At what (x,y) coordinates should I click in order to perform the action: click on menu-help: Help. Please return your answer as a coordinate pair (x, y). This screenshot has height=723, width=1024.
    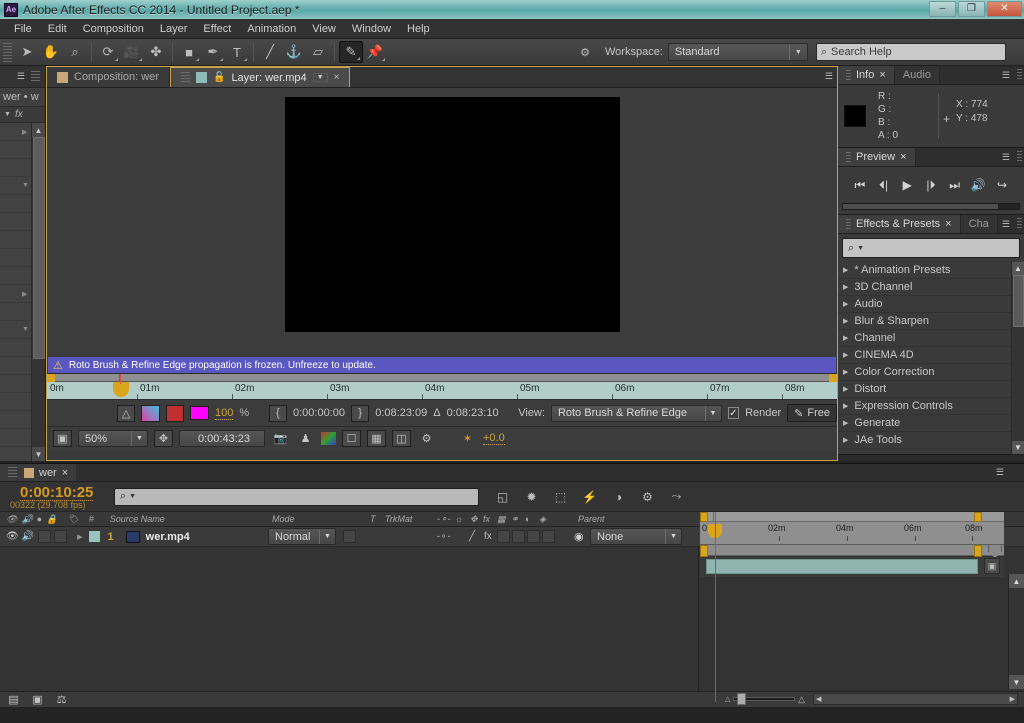
    Looking at the image, I should click on (418, 29).